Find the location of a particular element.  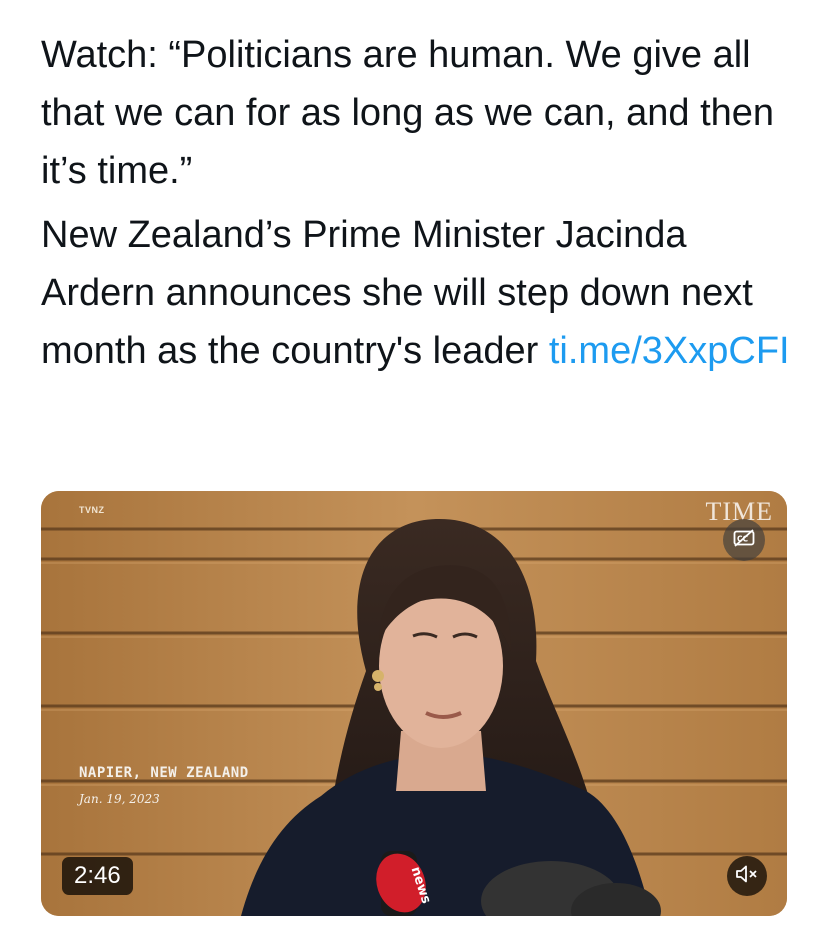

date-caption: Jan. 19, 2023 is located at coordinates (119, 799).